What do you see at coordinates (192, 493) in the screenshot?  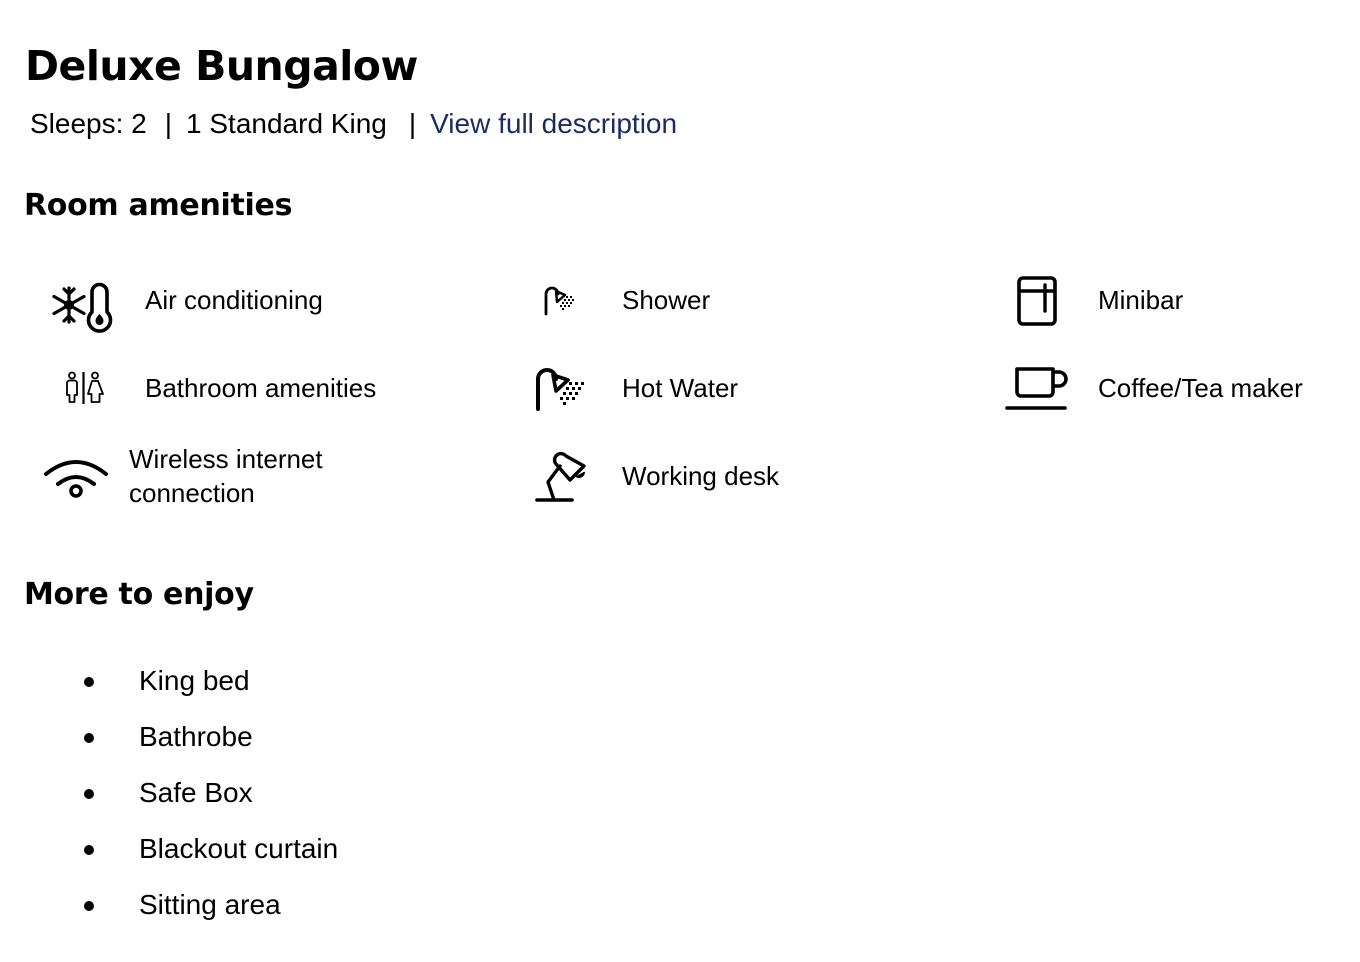 I see `amenity-label-line: connection` at bounding box center [192, 493].